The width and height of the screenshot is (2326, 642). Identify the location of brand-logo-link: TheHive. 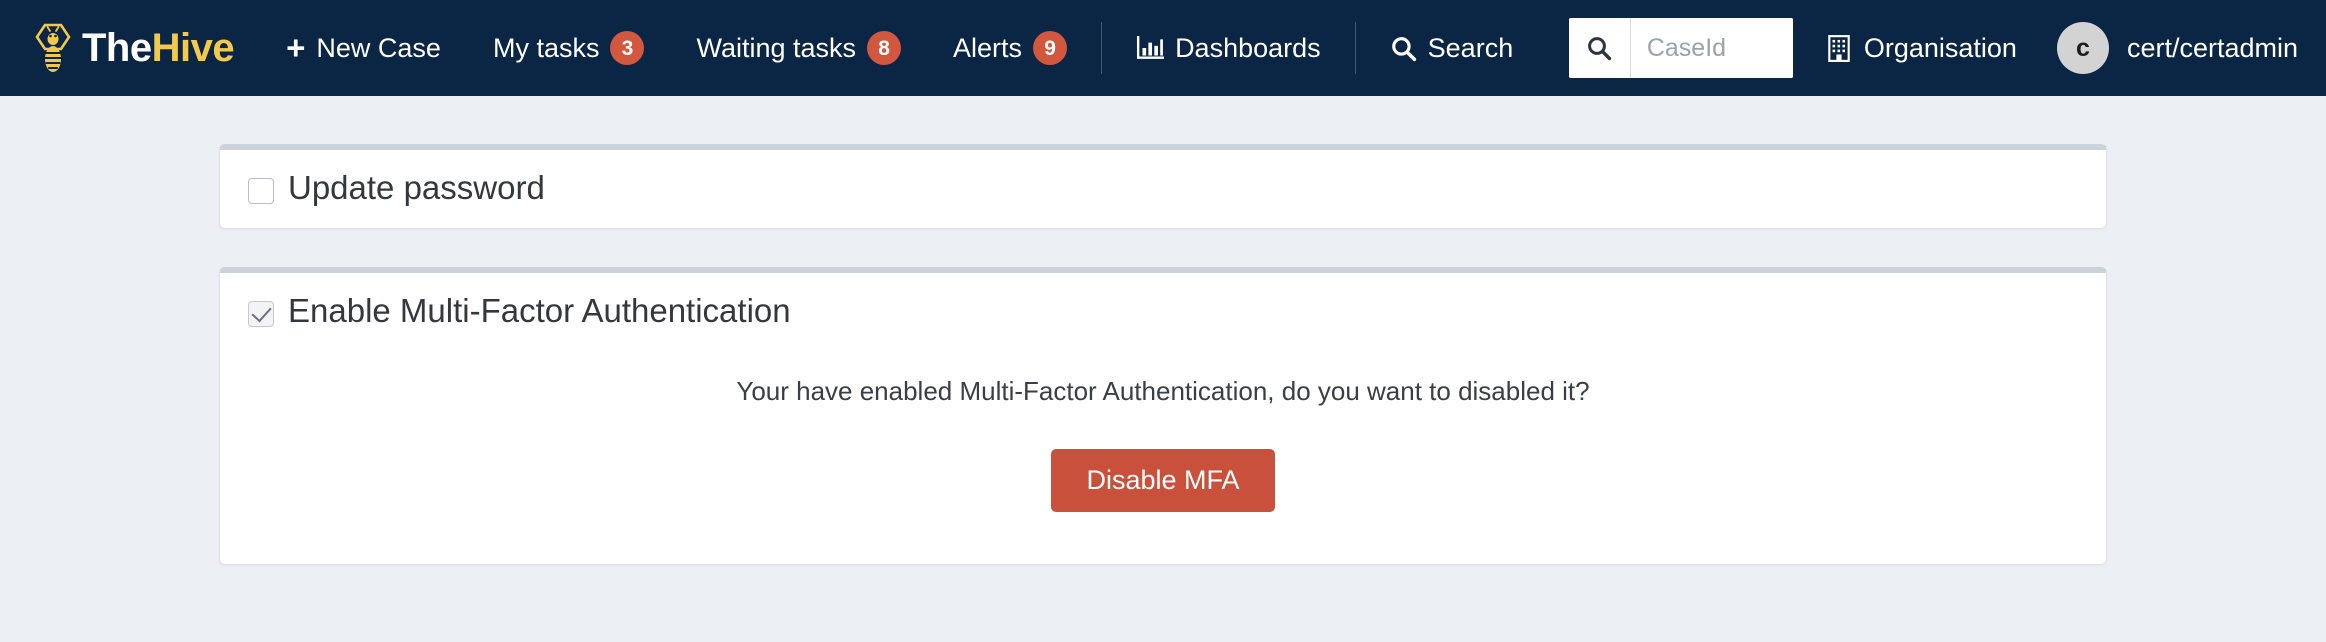
(132, 48).